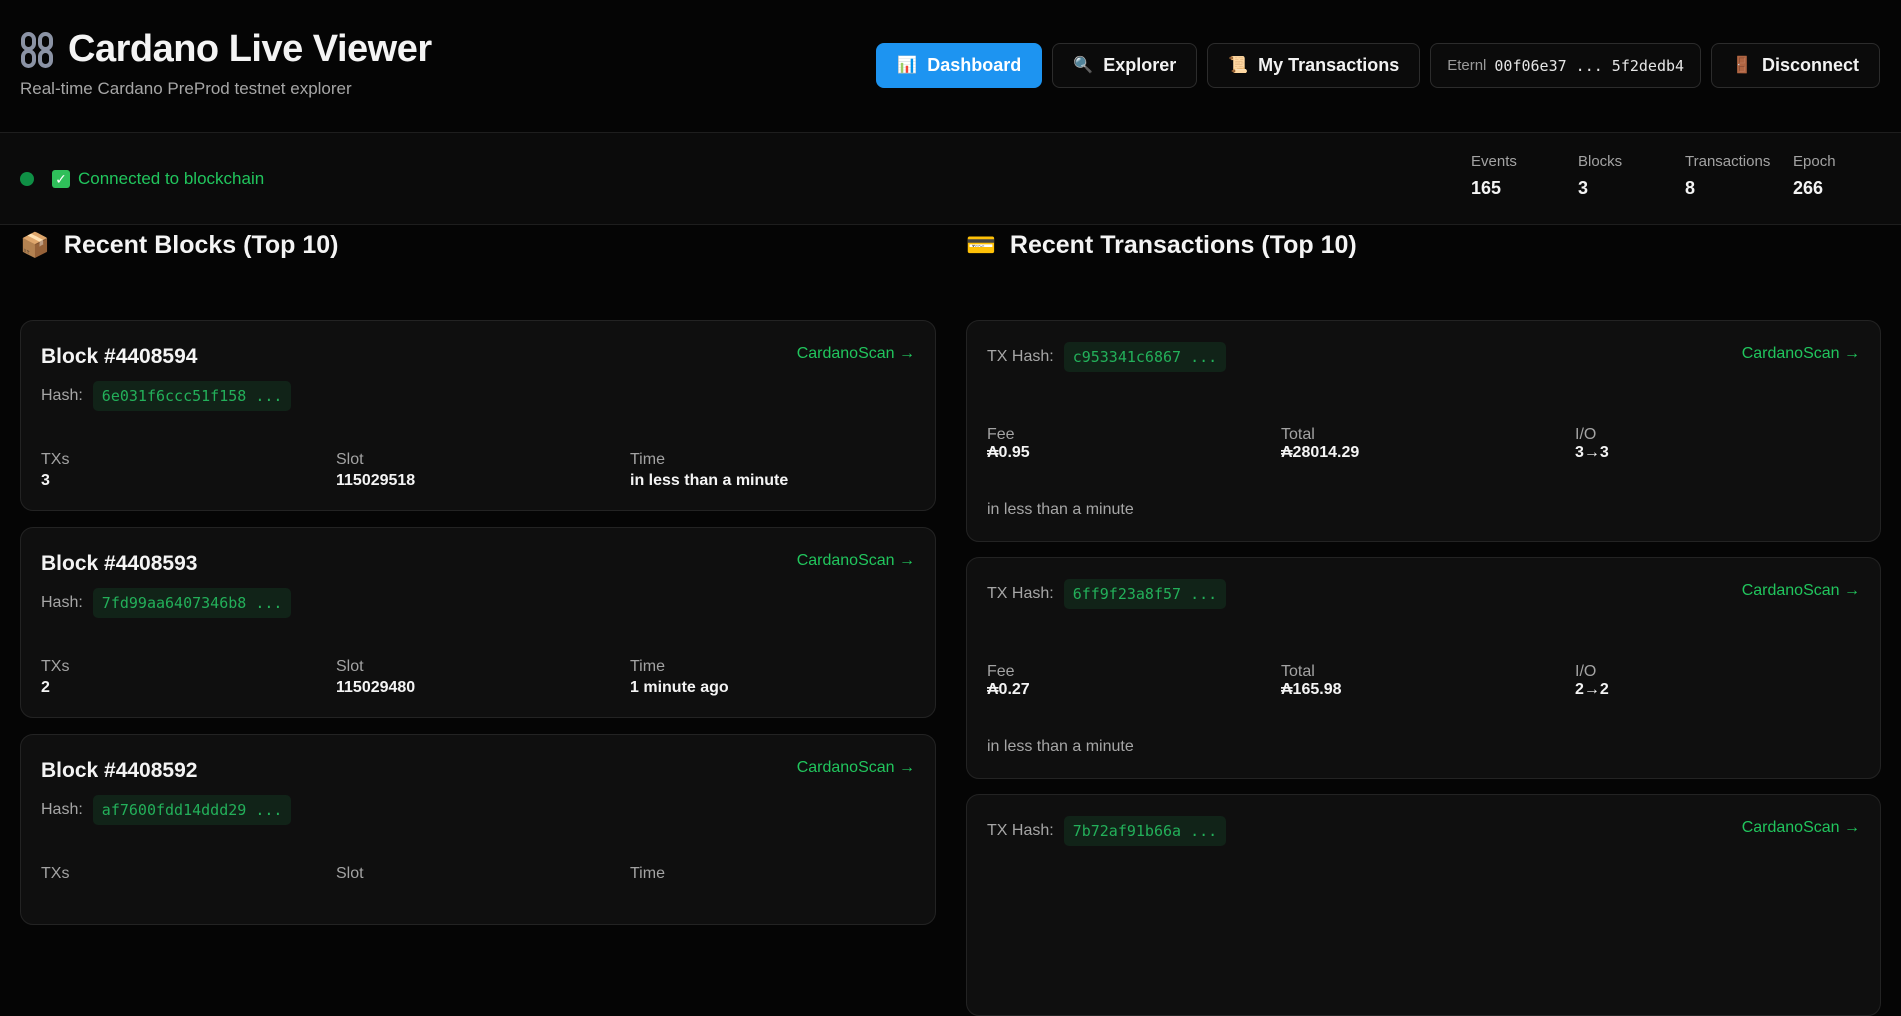  What do you see at coordinates (1320, 444) in the screenshot?
I see `tx-total: Total ₳28014.29` at bounding box center [1320, 444].